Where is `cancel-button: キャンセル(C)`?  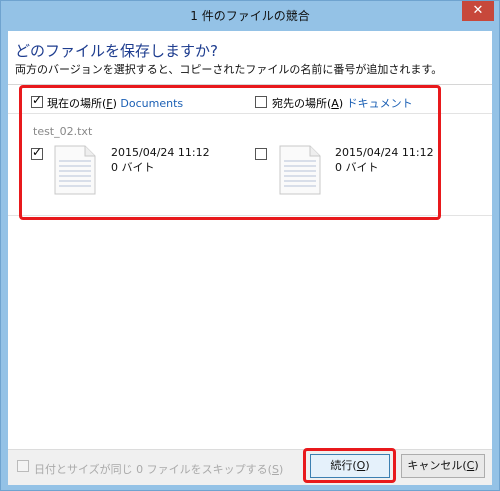 cancel-button: キャンセル(C) is located at coordinates (443, 466).